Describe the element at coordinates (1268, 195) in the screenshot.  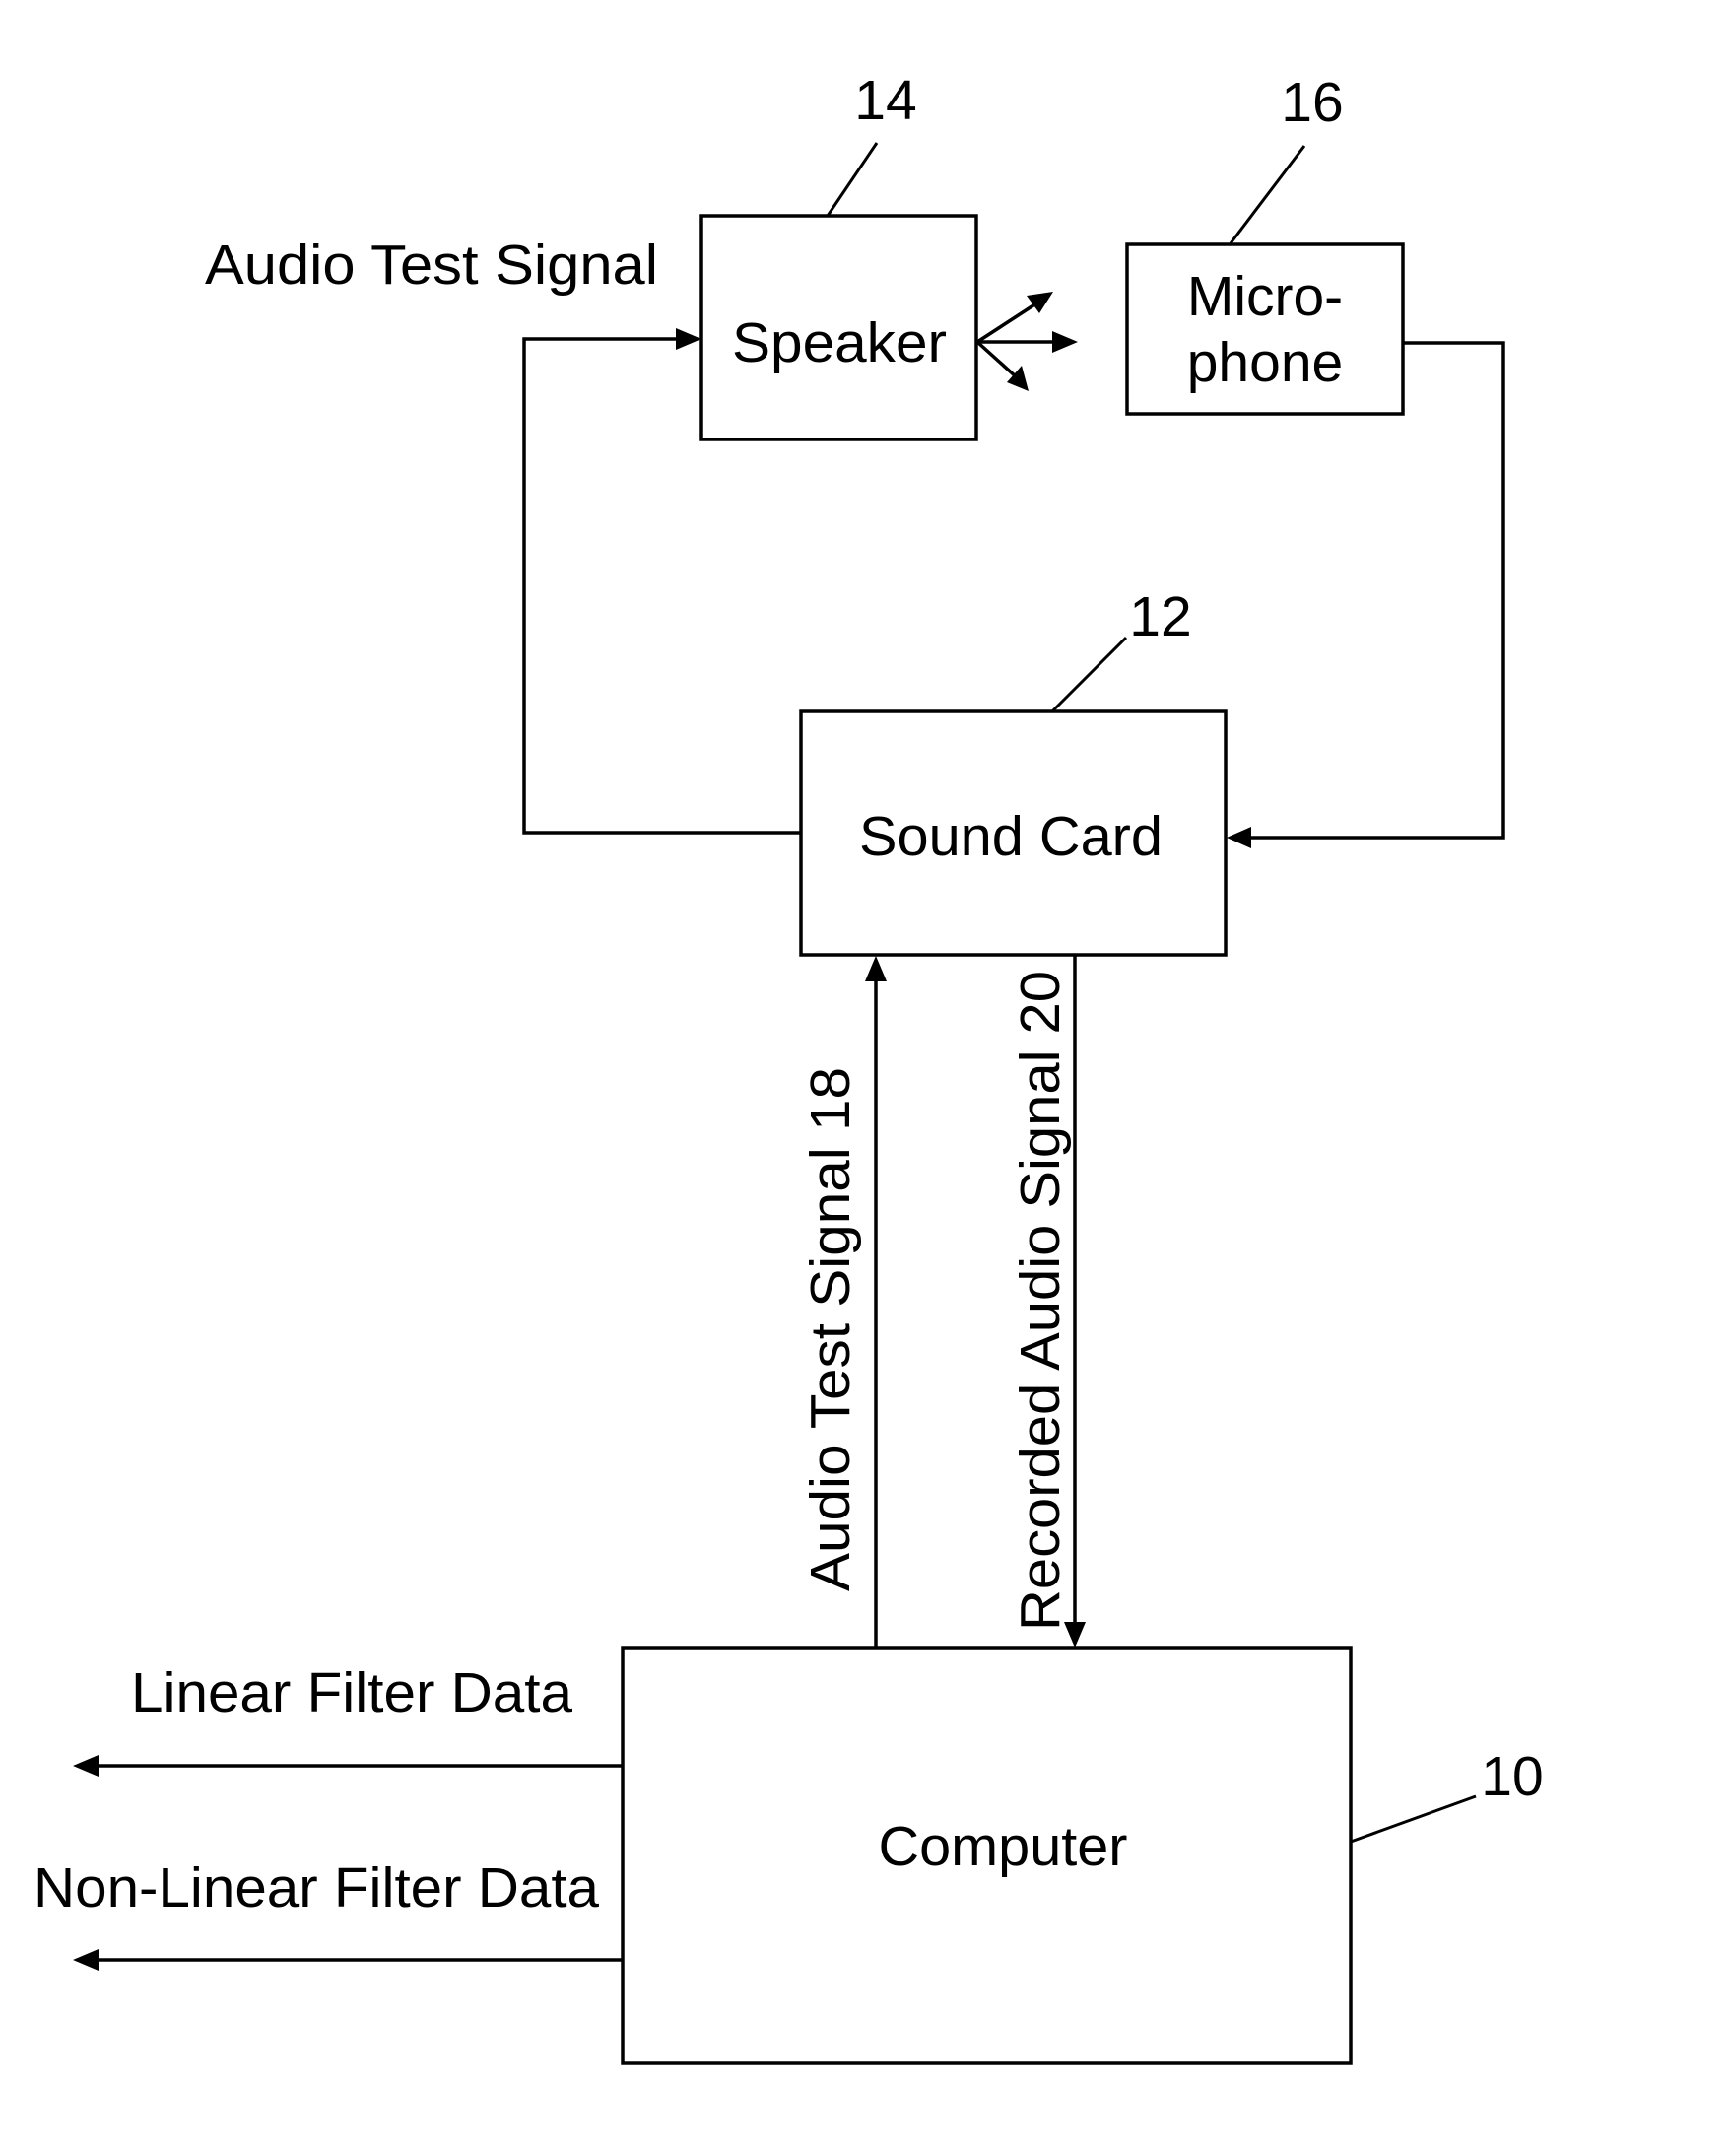
I see `microphone-ref-leader` at that location.